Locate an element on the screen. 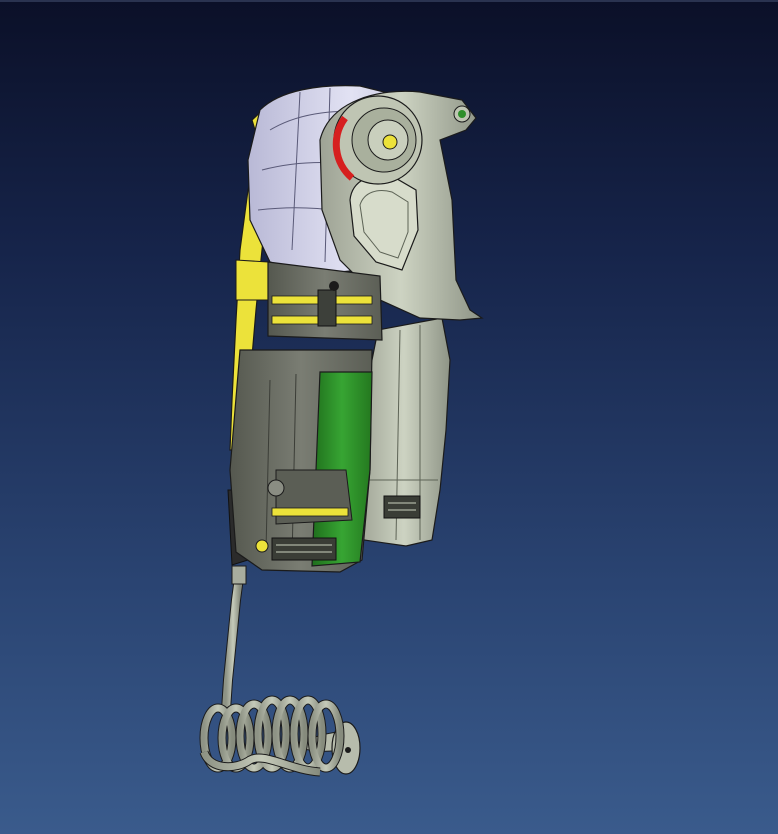  motor-housing is located at coordinates (301, 461).